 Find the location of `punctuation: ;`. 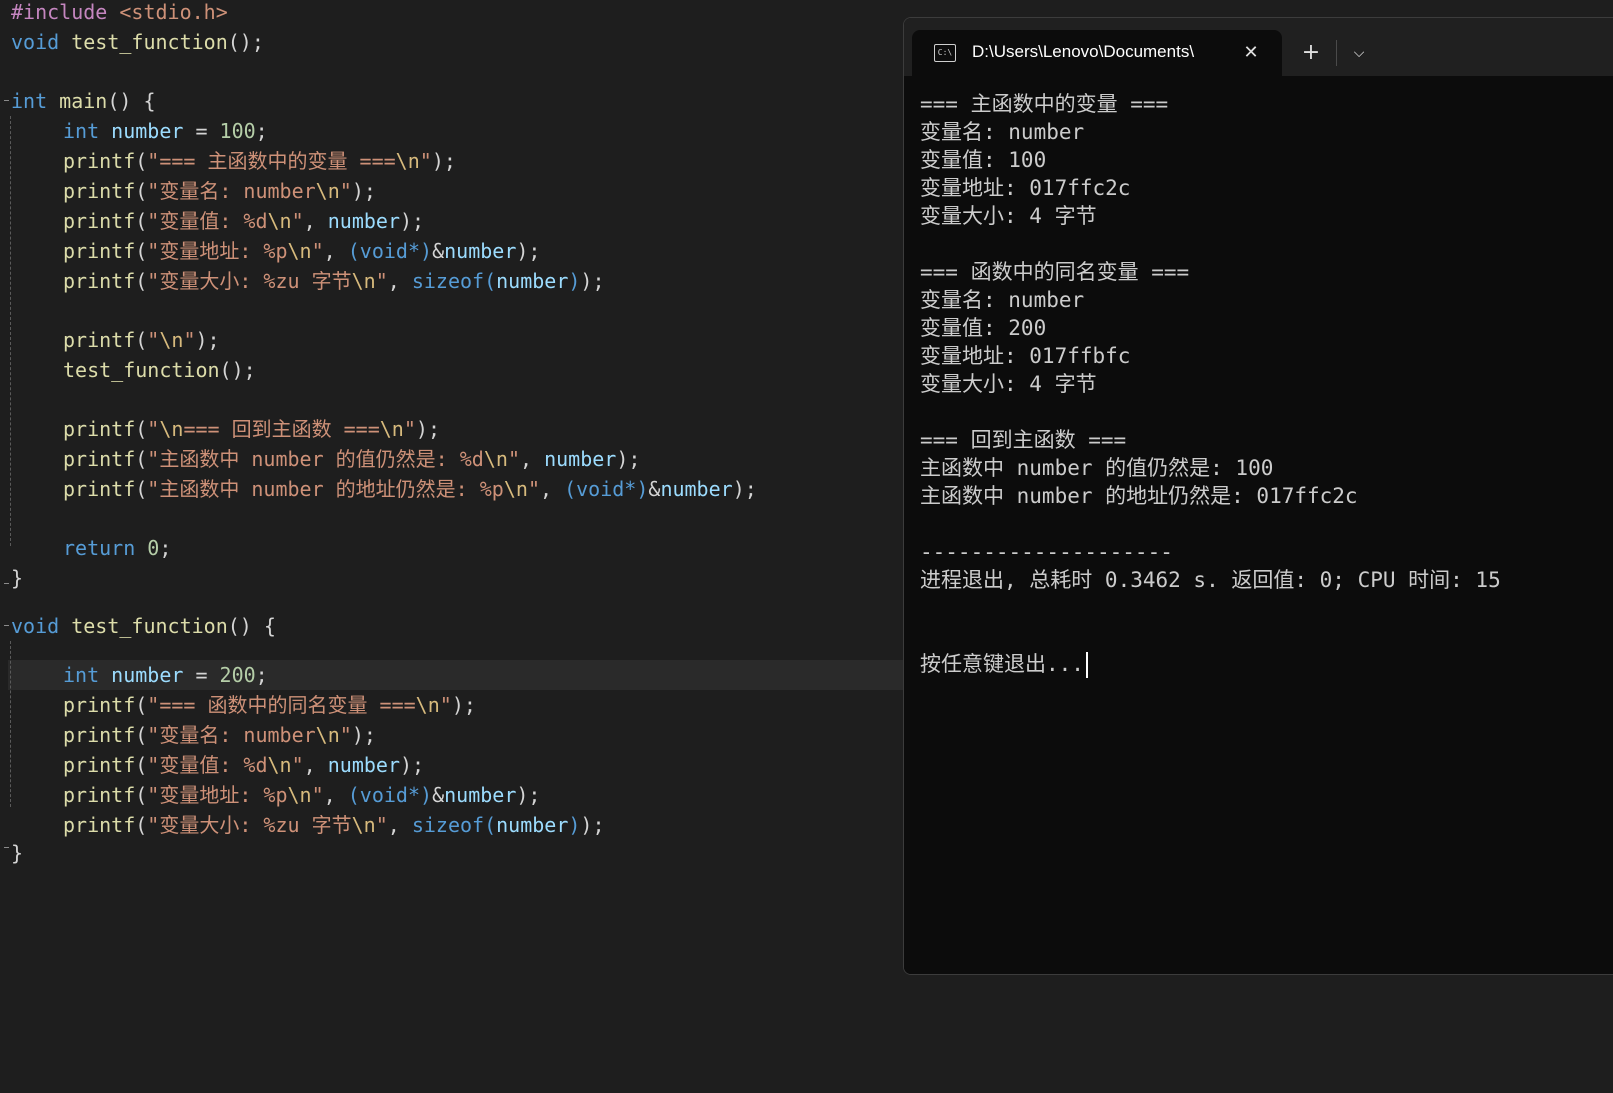

punctuation: ; is located at coordinates (261, 675).